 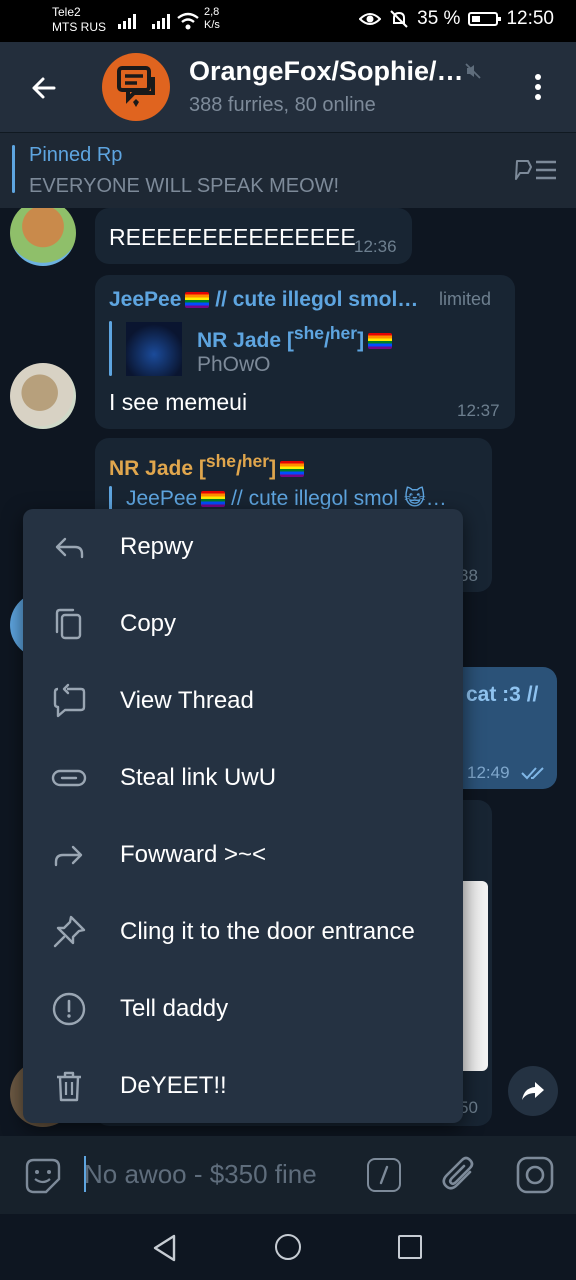 I want to click on copy-icon, so click(x=68, y=624).